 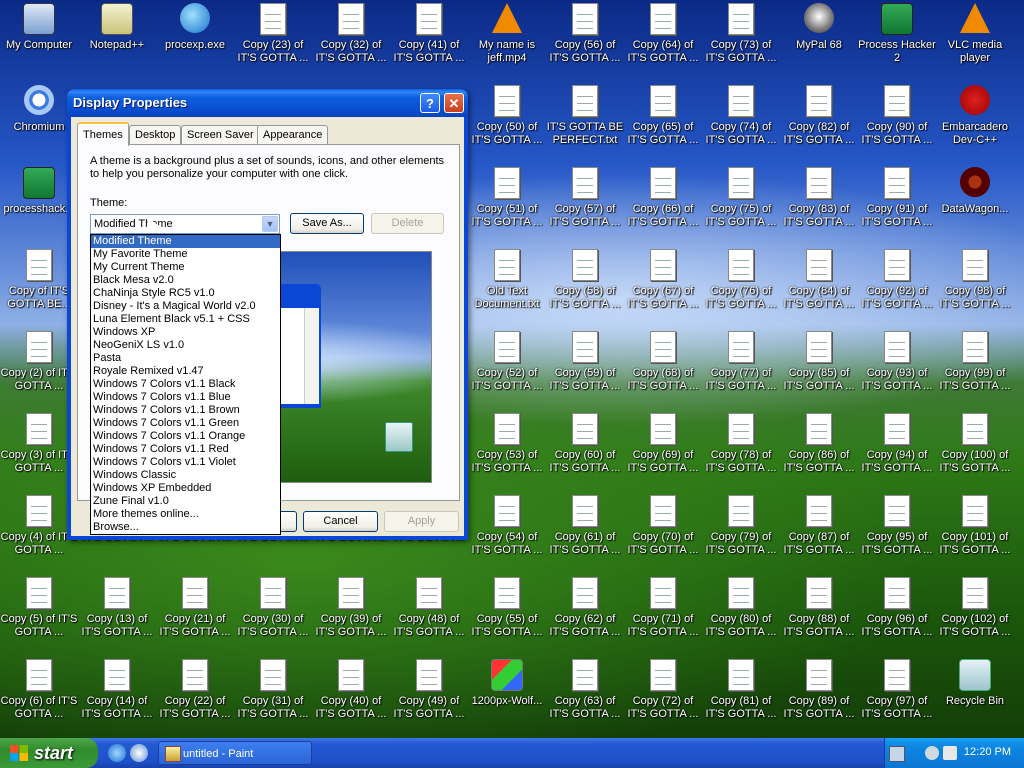 I want to click on desktop-icon: Old Text Document.txt, so click(x=507, y=279).